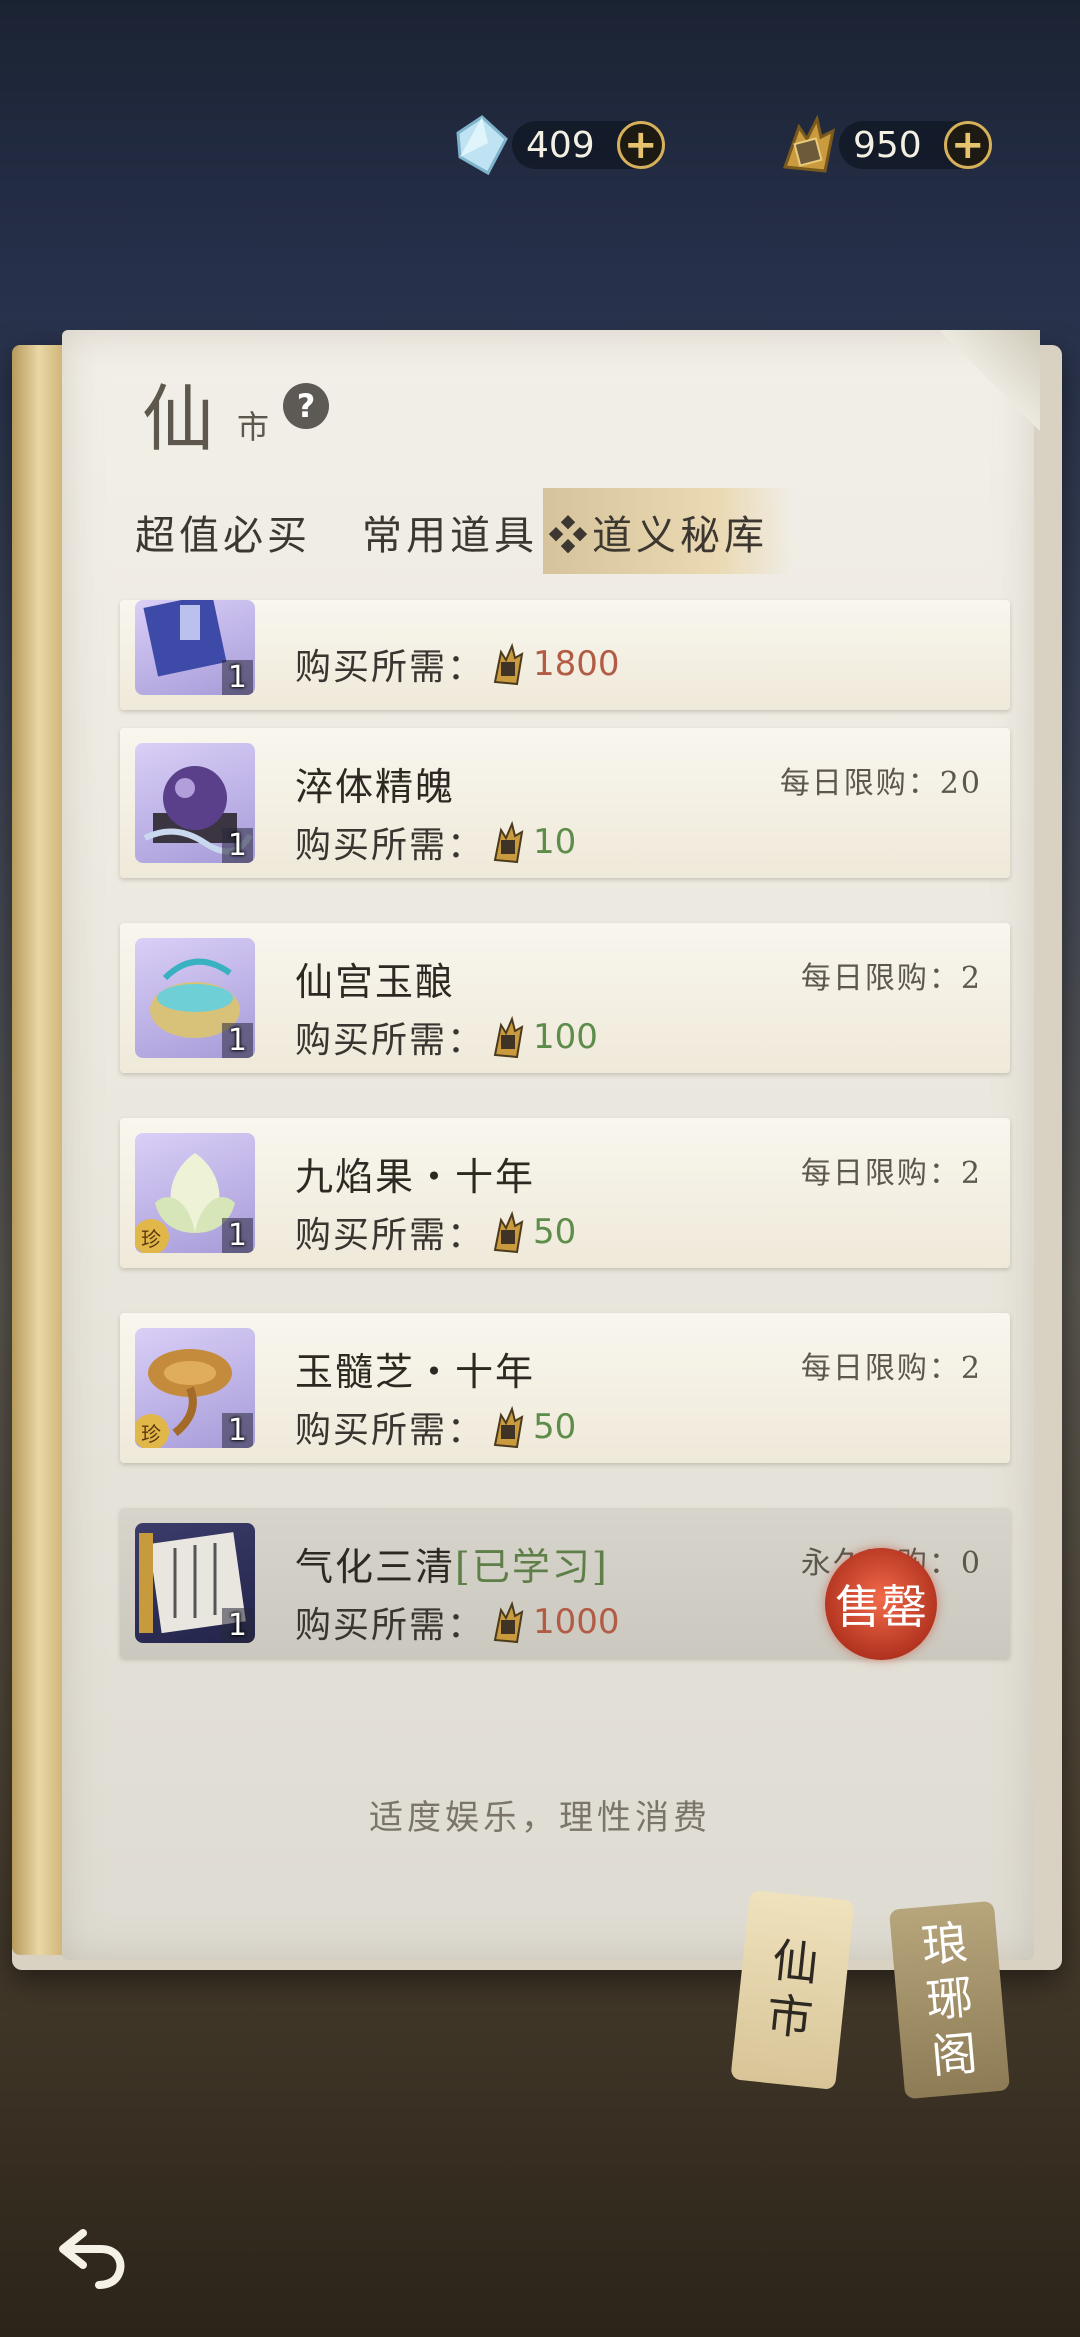 This screenshot has height=2337, width=1080. What do you see at coordinates (555, 842) in the screenshot?
I see `price-value: 10` at bounding box center [555, 842].